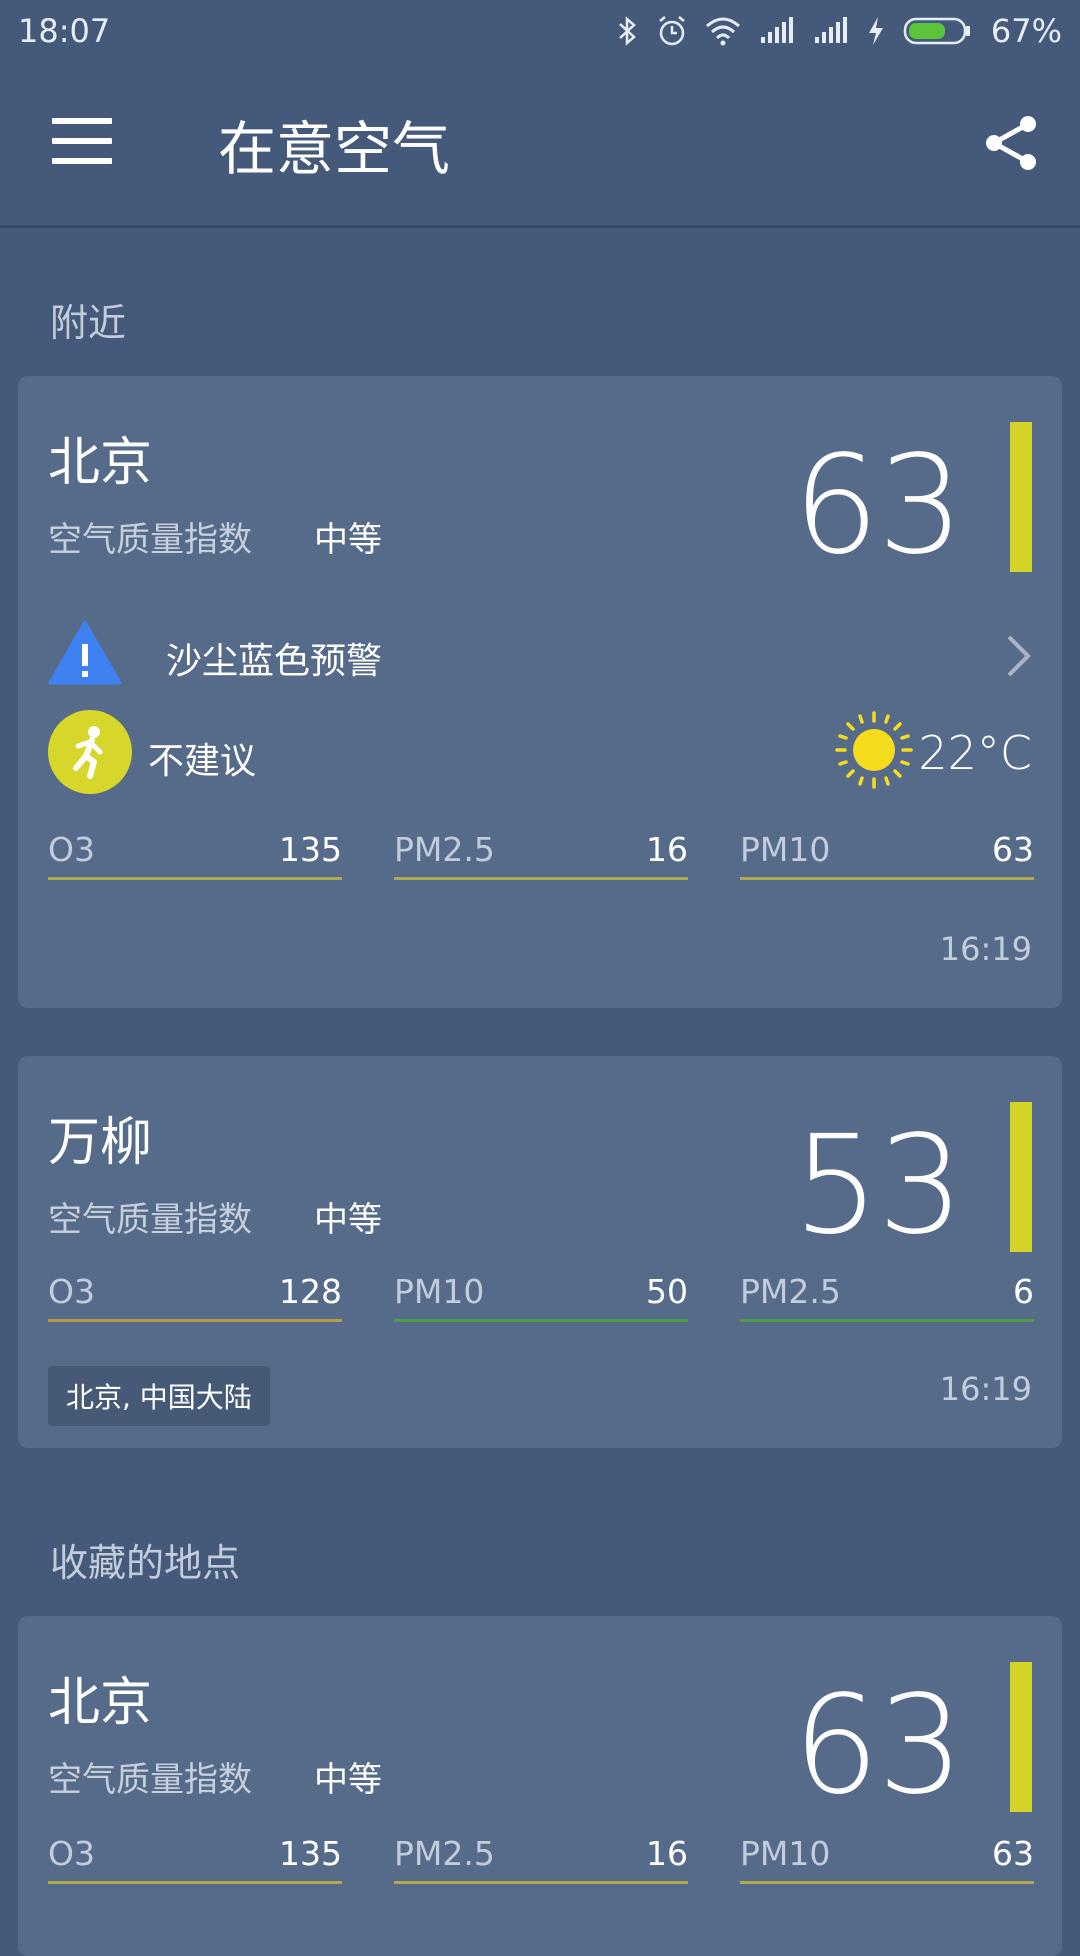 This screenshot has height=1956, width=1080. I want to click on pollutant-value: 50, so click(667, 1291).